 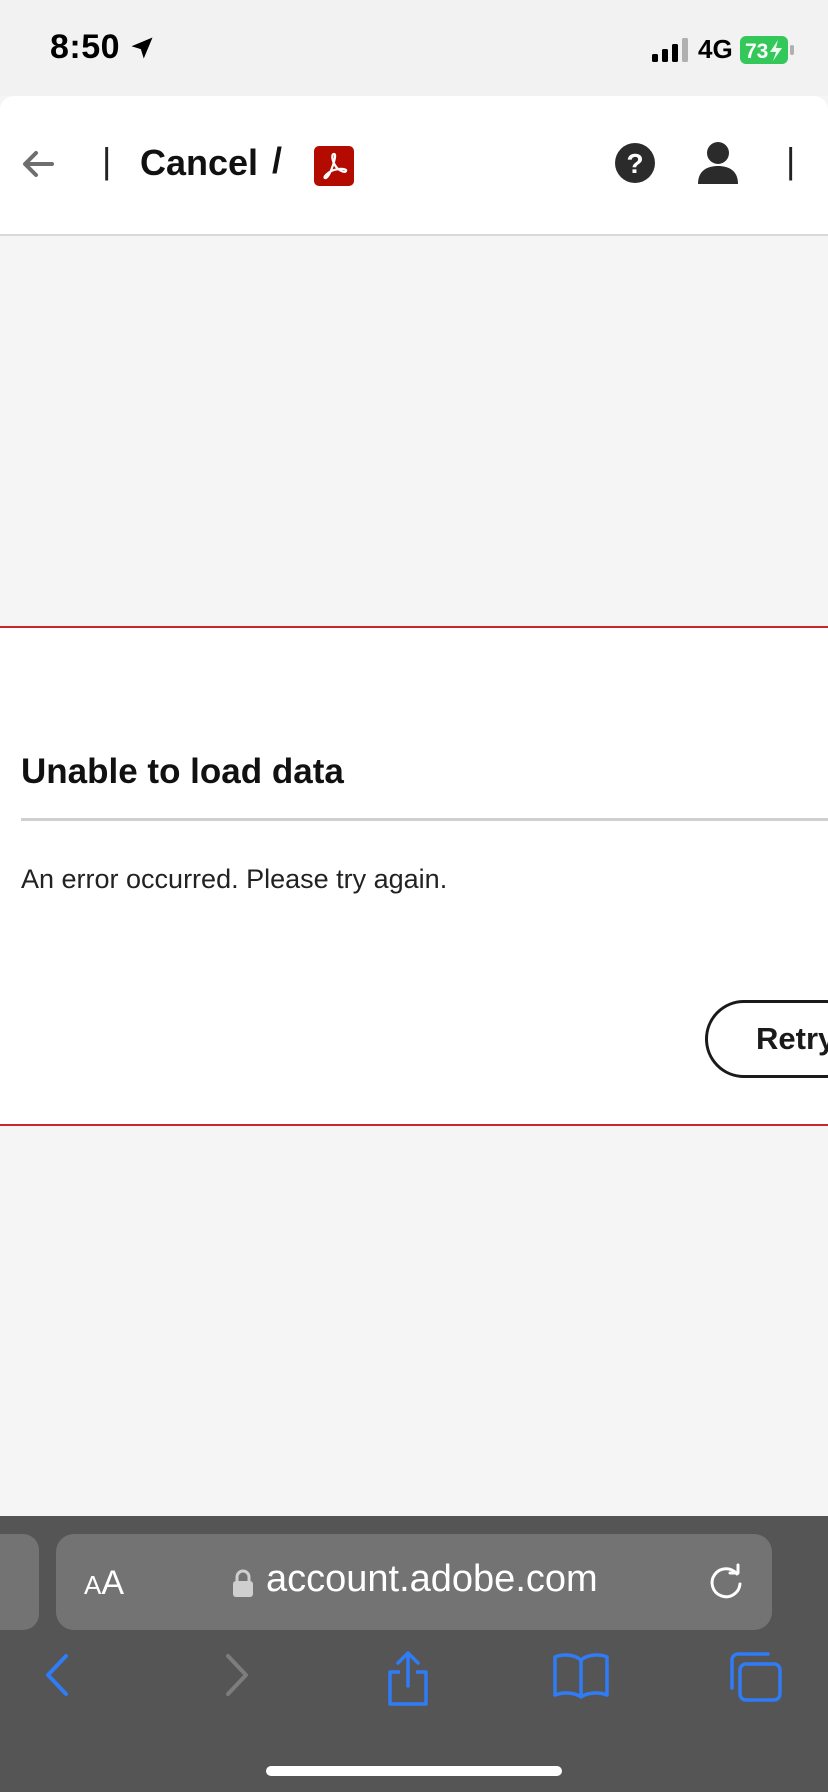 I want to click on reader-settings-button: AA, so click(x=104, y=1583).